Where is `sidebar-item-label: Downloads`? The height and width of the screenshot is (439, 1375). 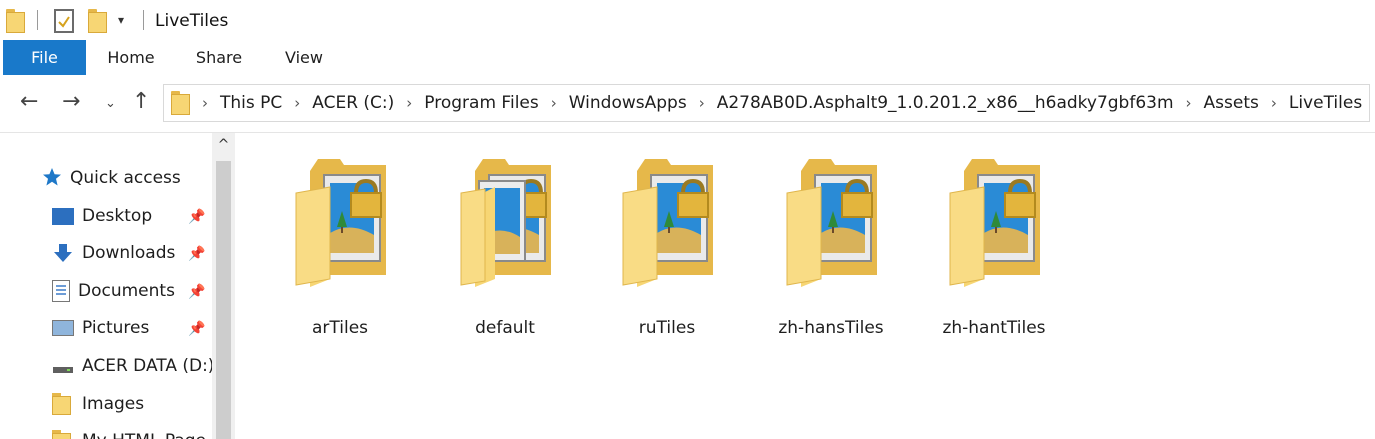 sidebar-item-label: Downloads is located at coordinates (129, 253).